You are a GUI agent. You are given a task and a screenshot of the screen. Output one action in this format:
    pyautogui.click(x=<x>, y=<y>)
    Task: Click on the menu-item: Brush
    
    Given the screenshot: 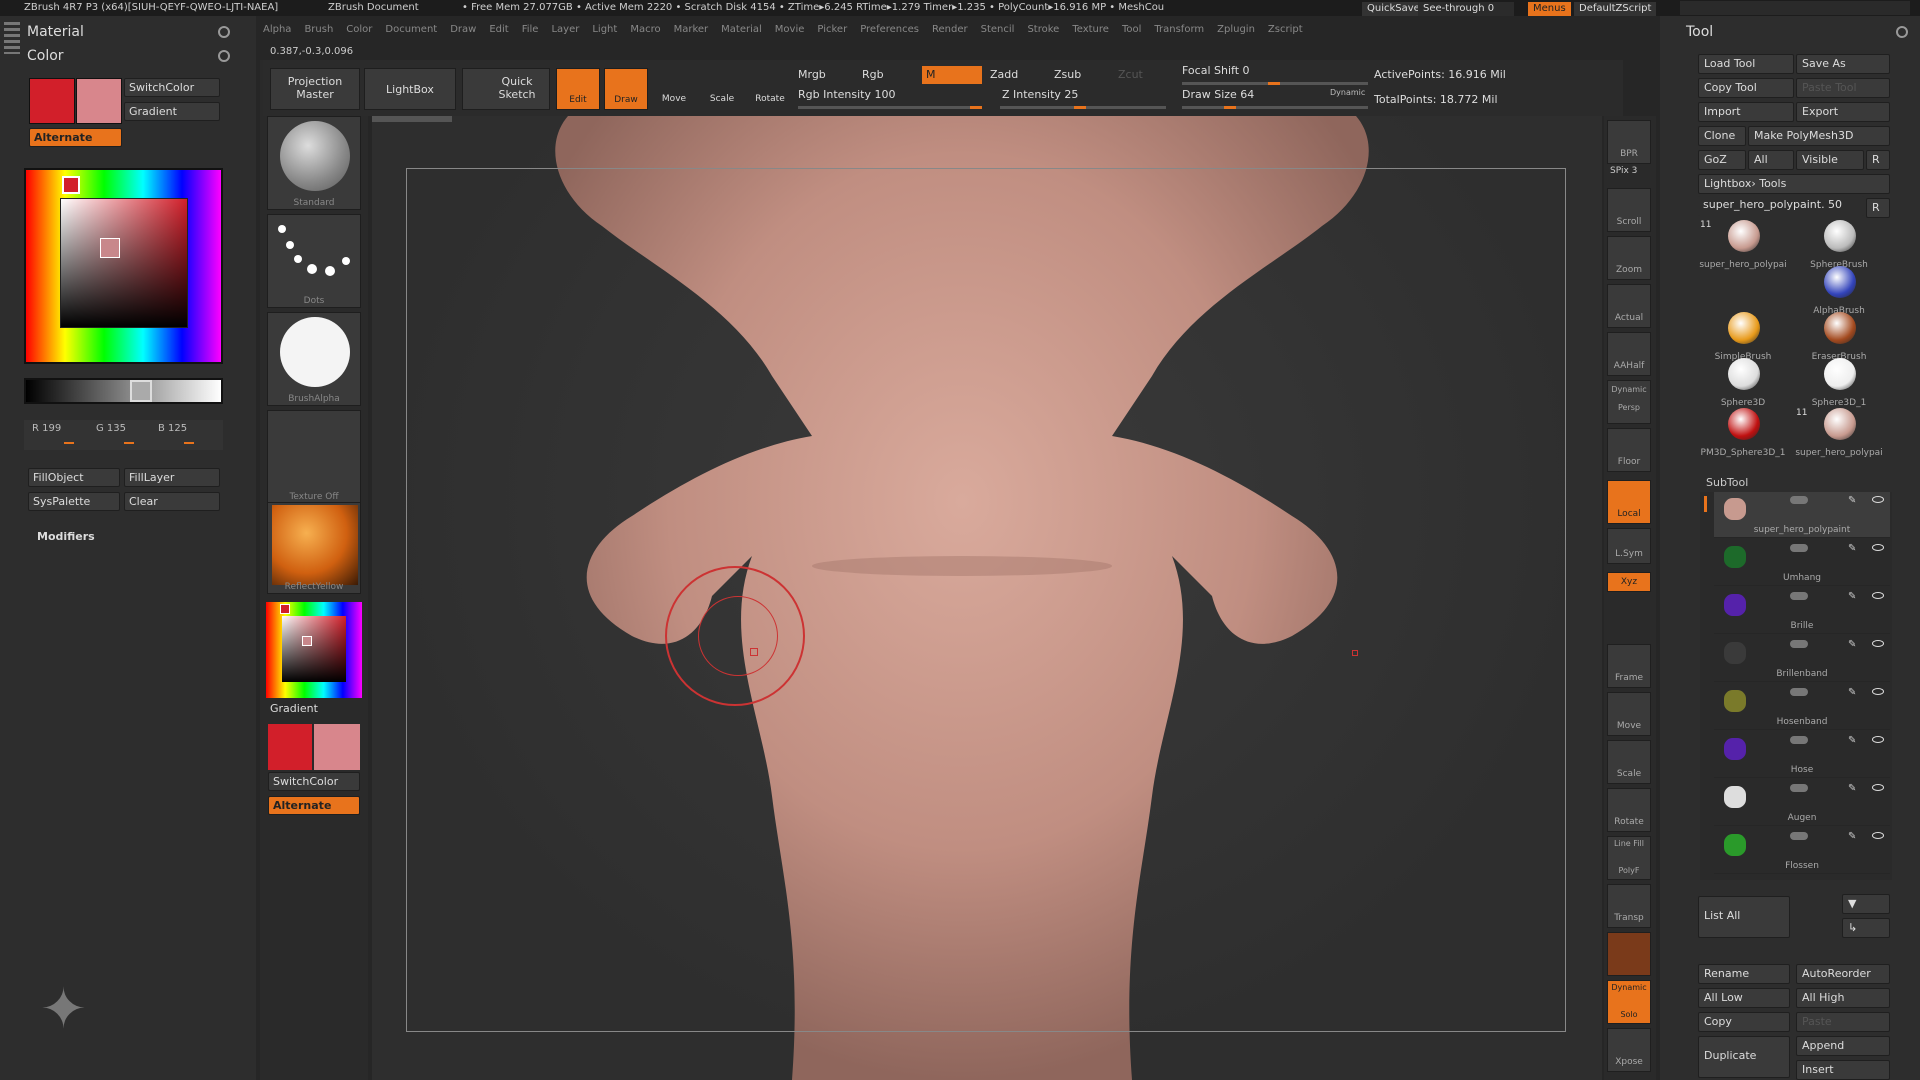 What is the action you would take?
    pyautogui.click(x=318, y=29)
    